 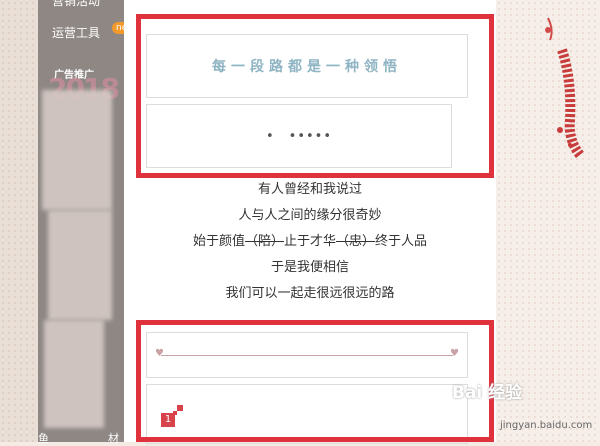 I want to click on poem-text: 止于才华, so click(x=309, y=241).